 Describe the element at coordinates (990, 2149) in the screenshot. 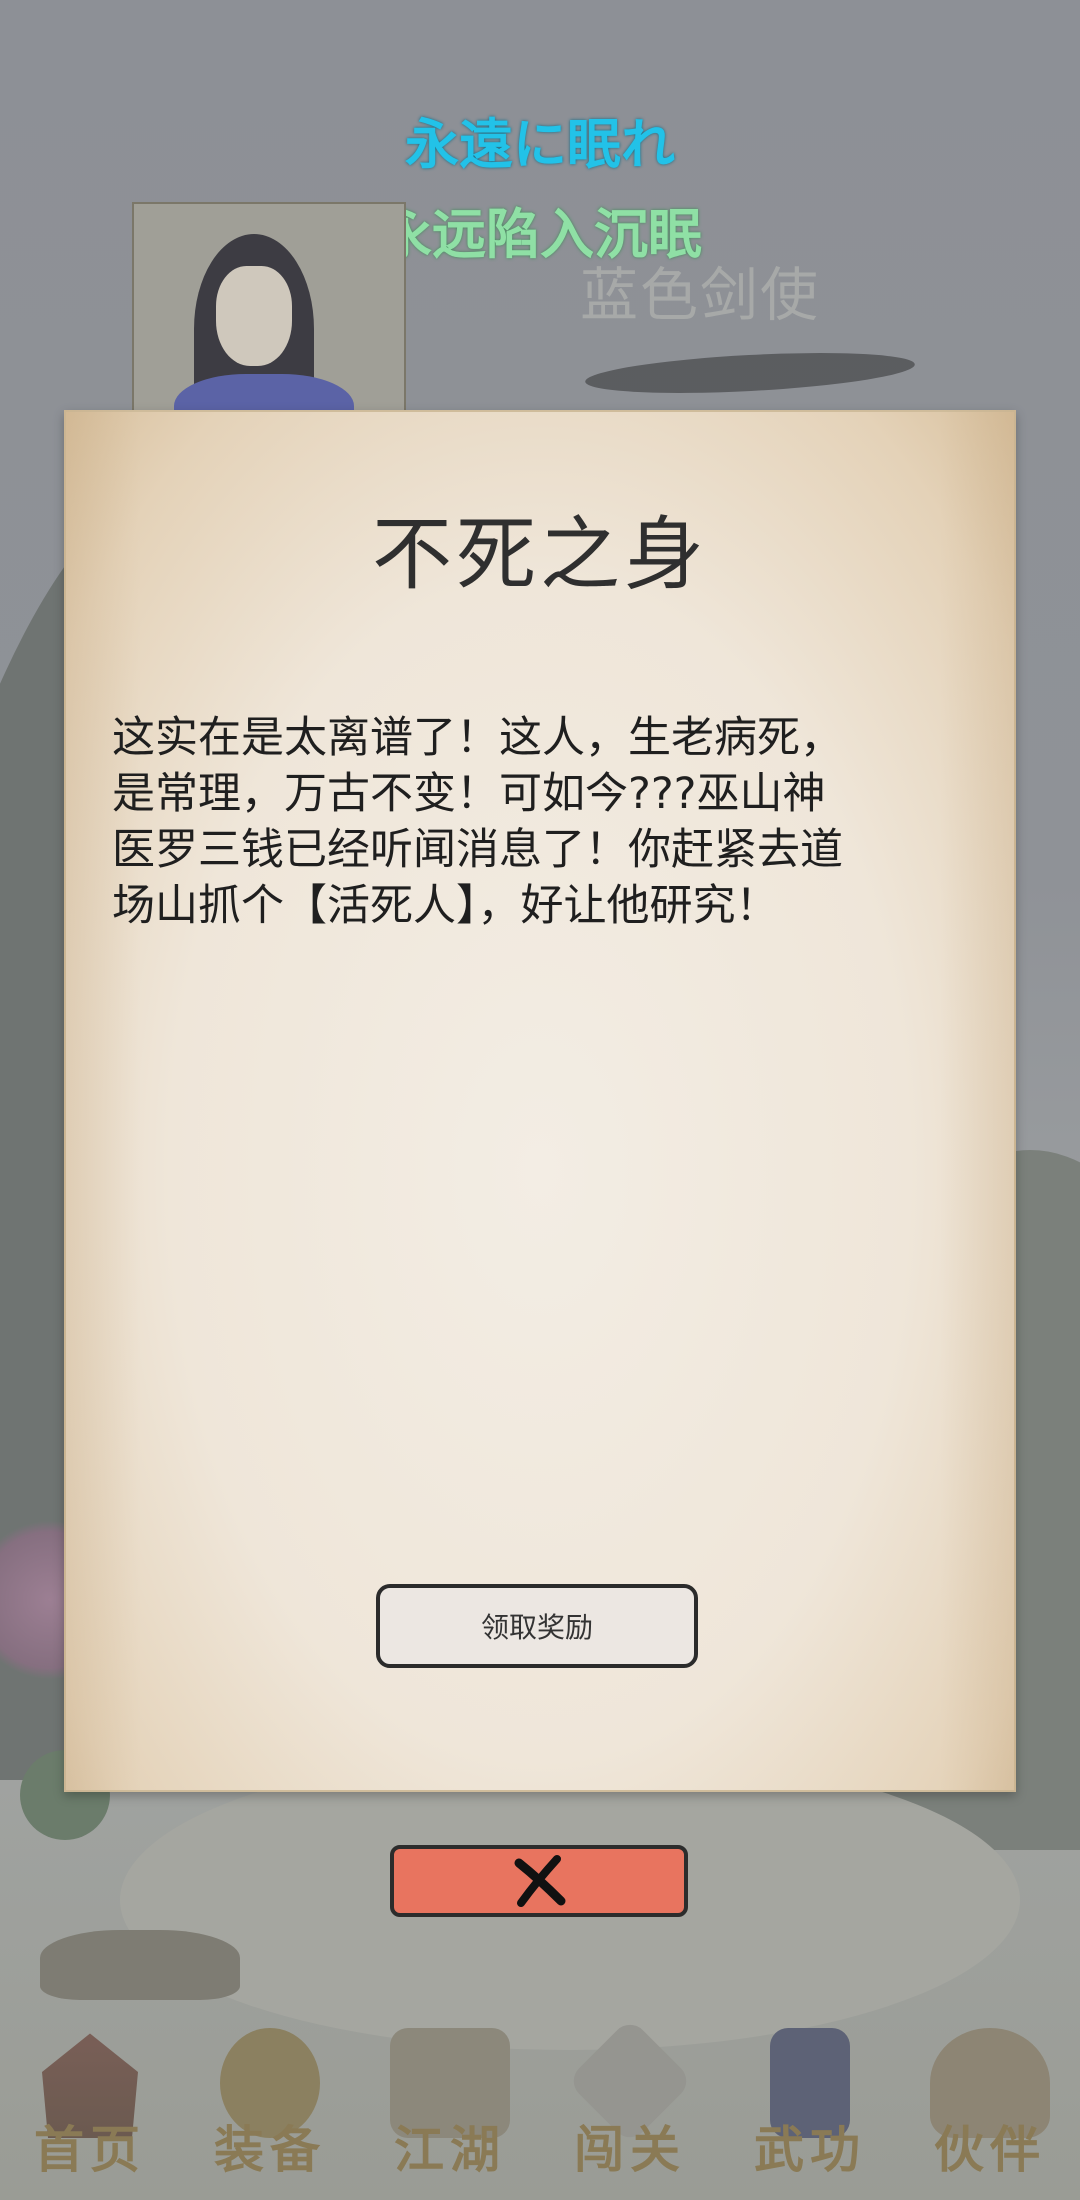

I see `nav-label: 伙伴` at that location.